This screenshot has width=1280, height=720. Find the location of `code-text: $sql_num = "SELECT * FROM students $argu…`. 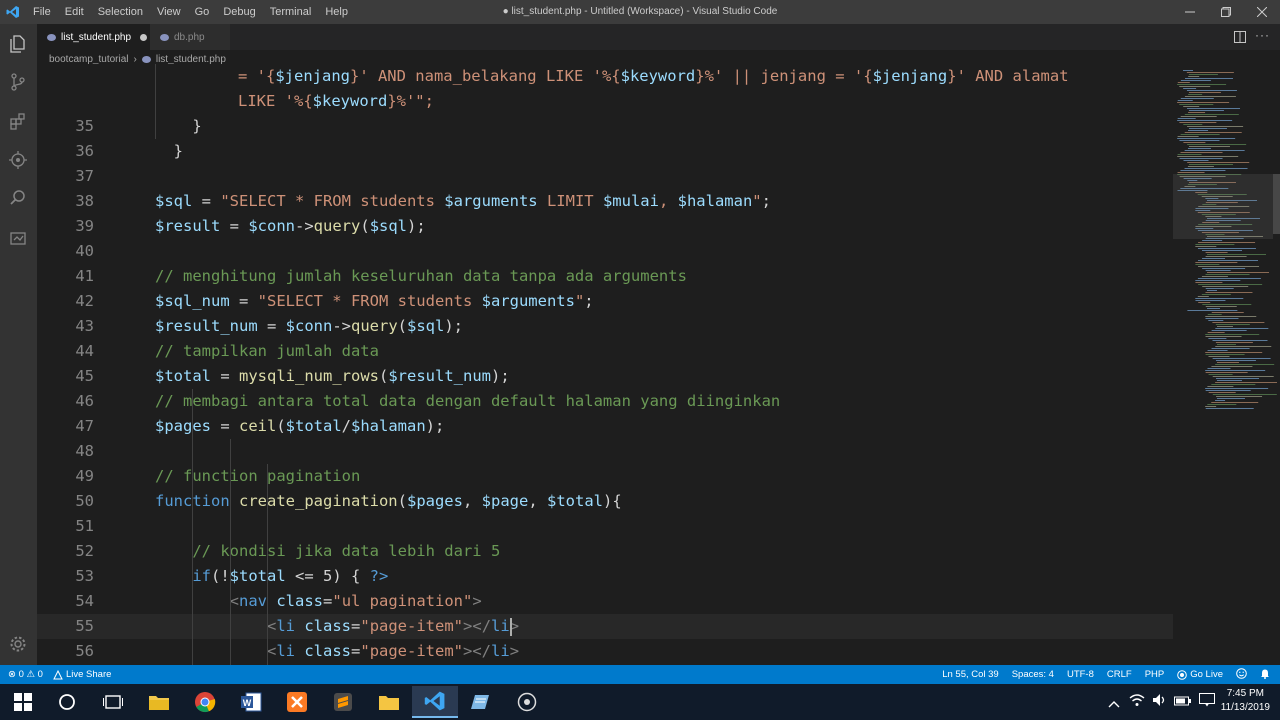

code-text: $sql_num = "SELECT * FROM students $argu… is located at coordinates (374, 301).